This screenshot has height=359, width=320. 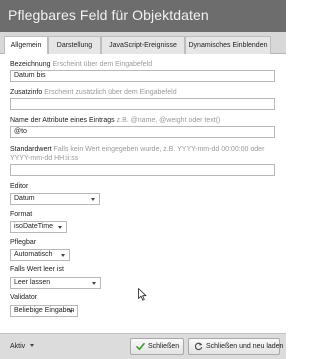 What do you see at coordinates (142, 76) in the screenshot?
I see `bezeichnung-input: Datum bis` at bounding box center [142, 76].